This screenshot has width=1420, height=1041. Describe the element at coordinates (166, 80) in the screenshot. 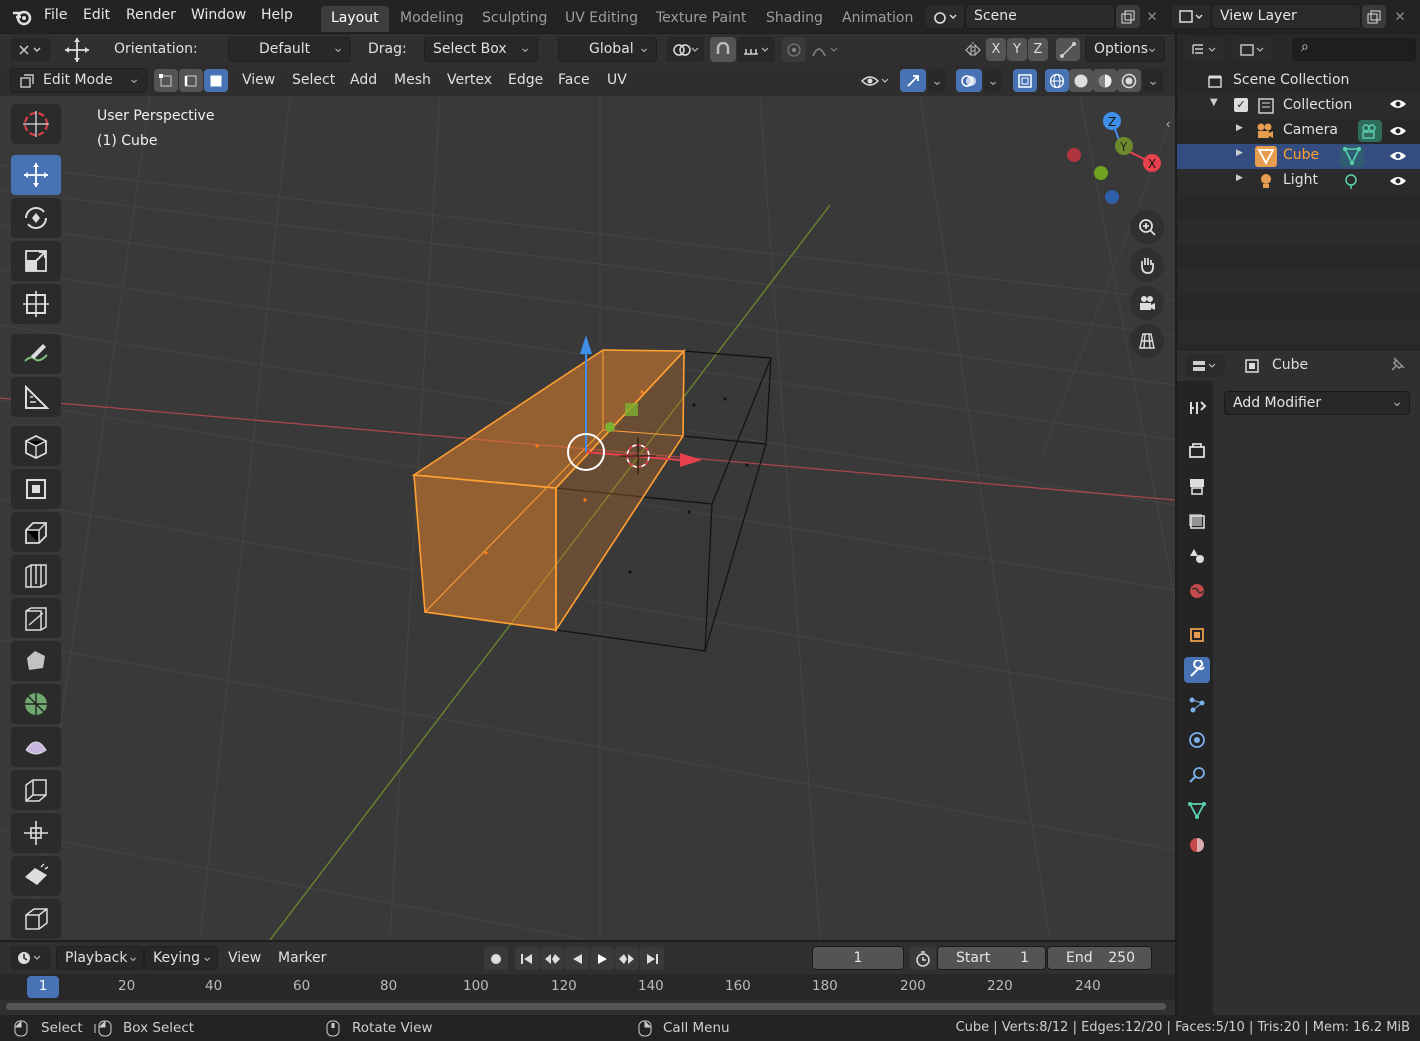

I see `vertex-select-mode-icon` at that location.